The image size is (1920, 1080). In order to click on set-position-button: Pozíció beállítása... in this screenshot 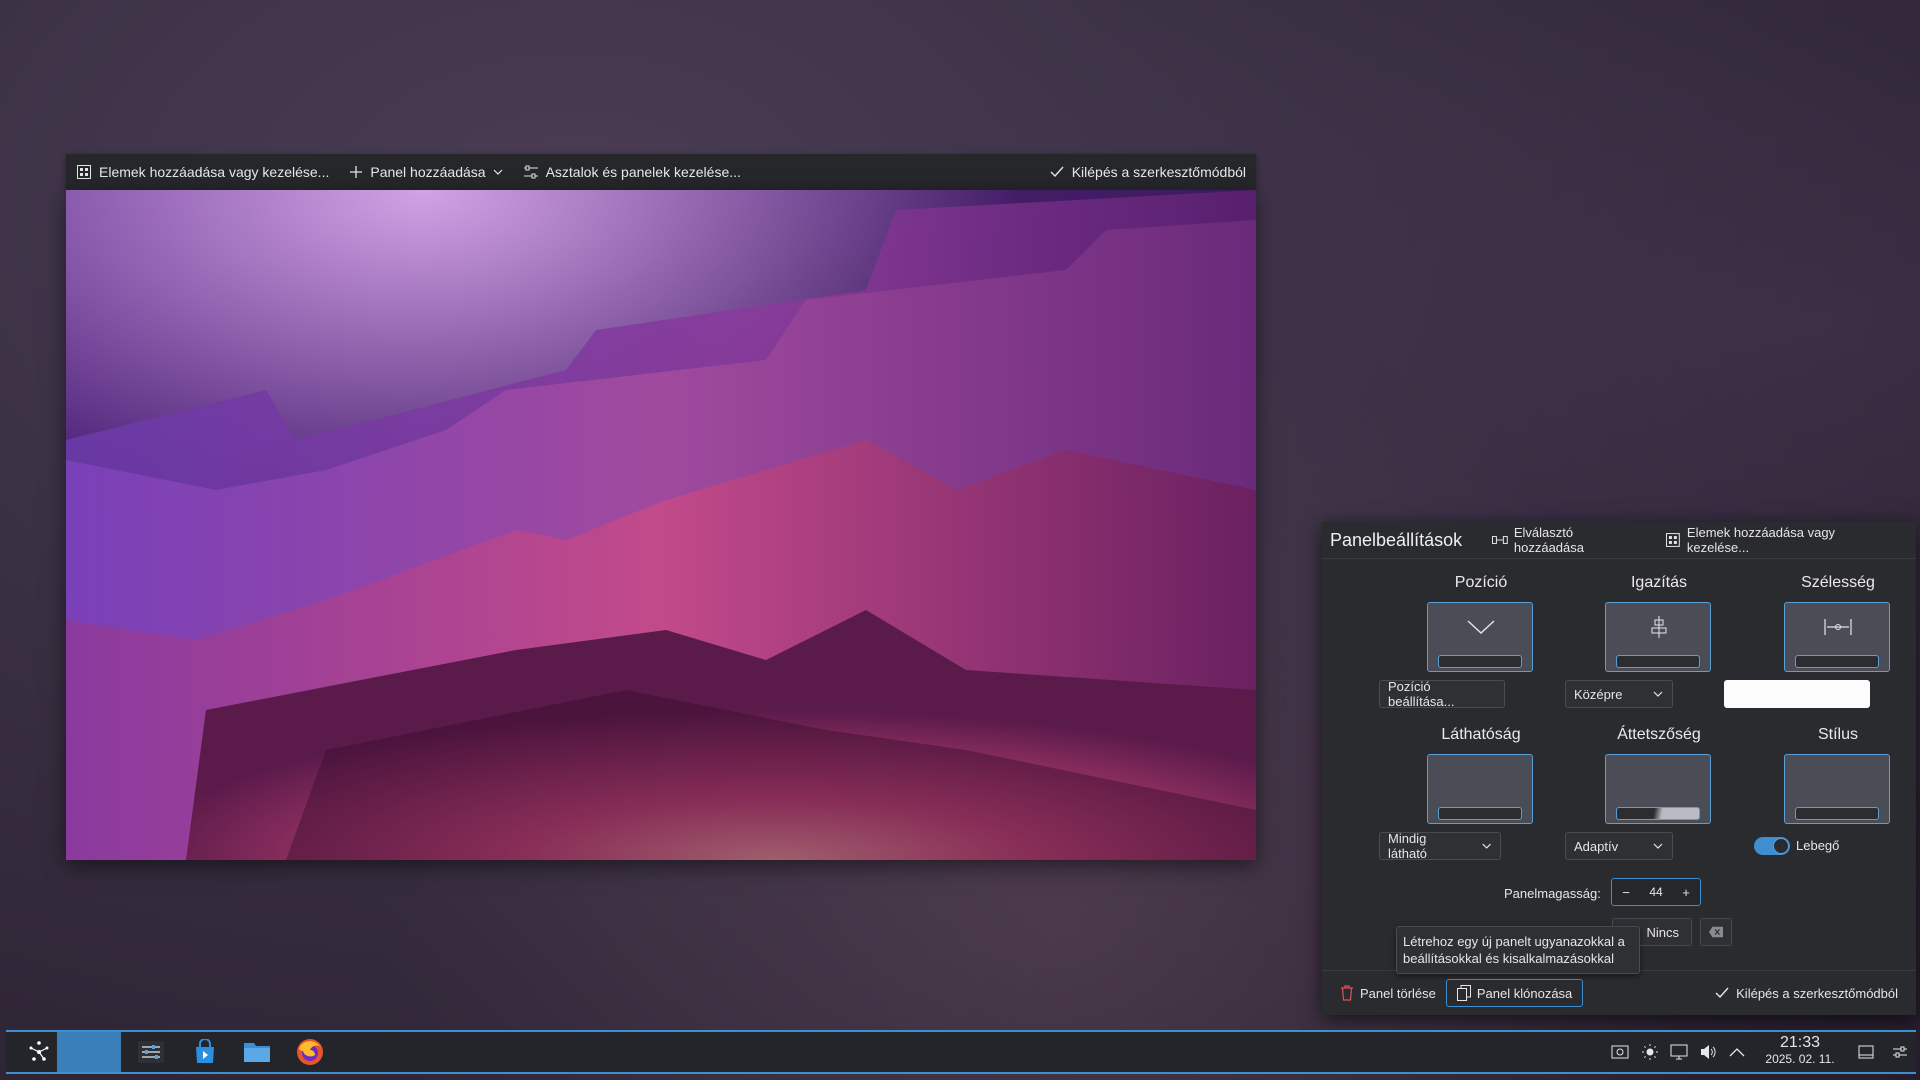, I will do `click(1442, 694)`.